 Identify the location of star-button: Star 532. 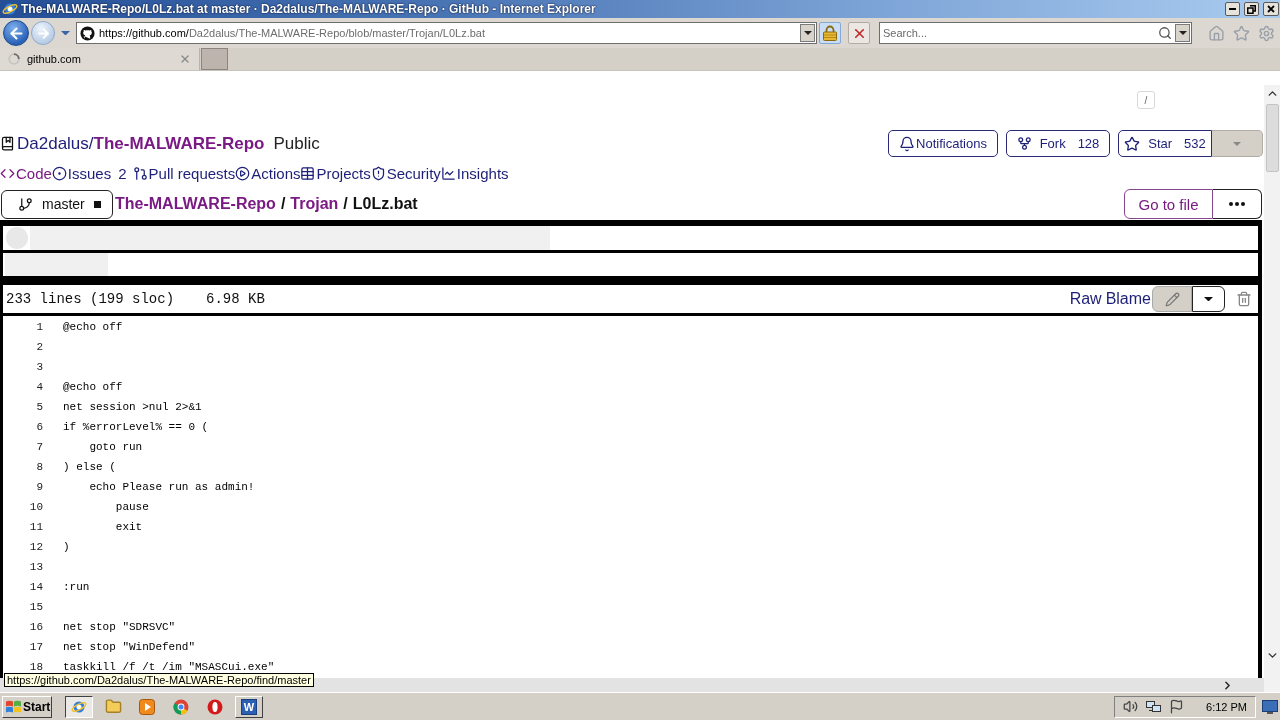
(1165, 143).